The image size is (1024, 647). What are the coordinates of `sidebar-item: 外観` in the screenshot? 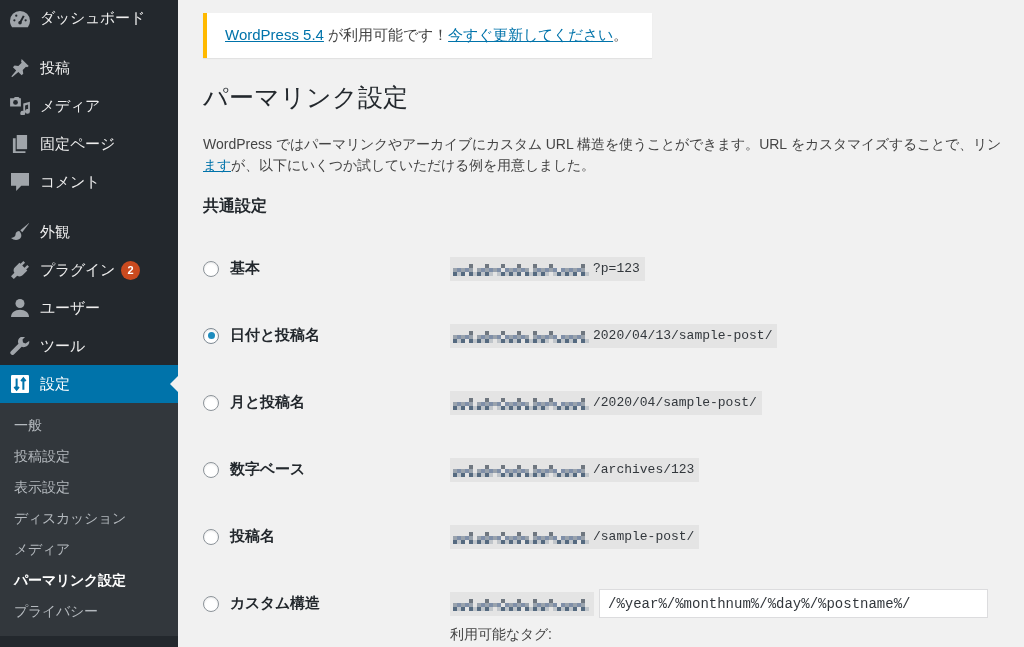 It's located at (89, 232).